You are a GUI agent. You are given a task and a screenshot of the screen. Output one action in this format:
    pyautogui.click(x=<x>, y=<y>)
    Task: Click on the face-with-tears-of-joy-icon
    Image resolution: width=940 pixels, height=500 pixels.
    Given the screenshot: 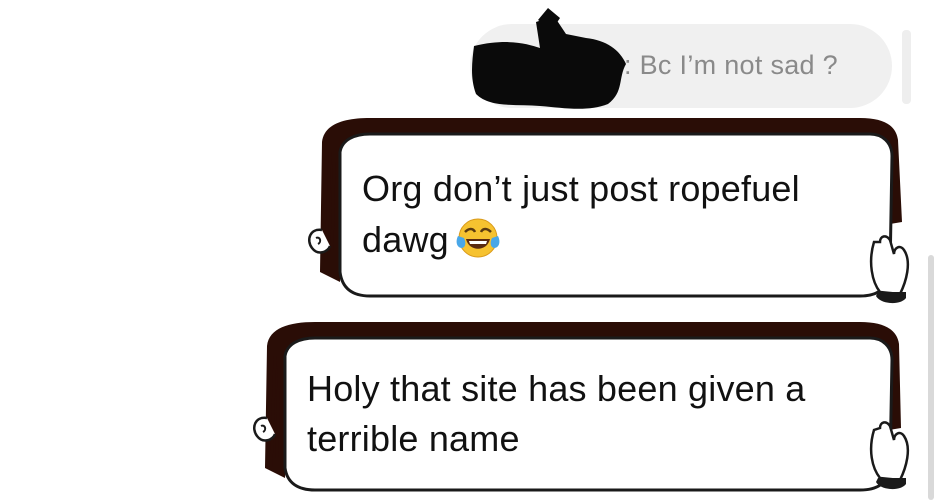 What is the action you would take?
    pyautogui.click(x=478, y=238)
    